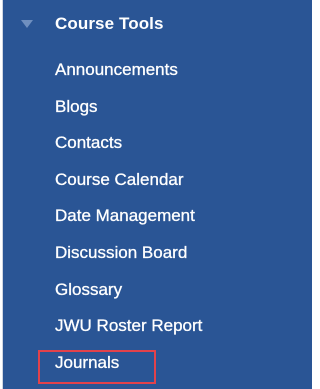  Describe the element at coordinates (128, 370) in the screenshot. I see `tool-item-journals: Journals` at that location.